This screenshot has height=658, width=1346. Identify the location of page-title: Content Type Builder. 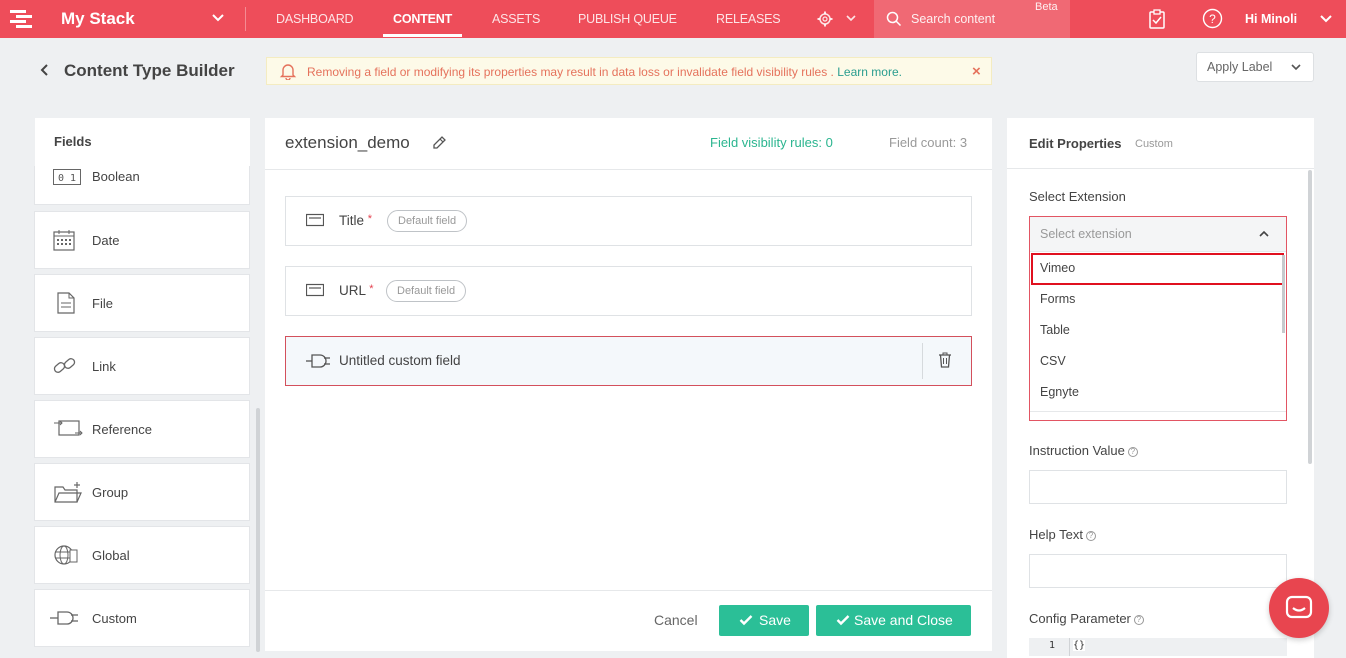
(149, 70).